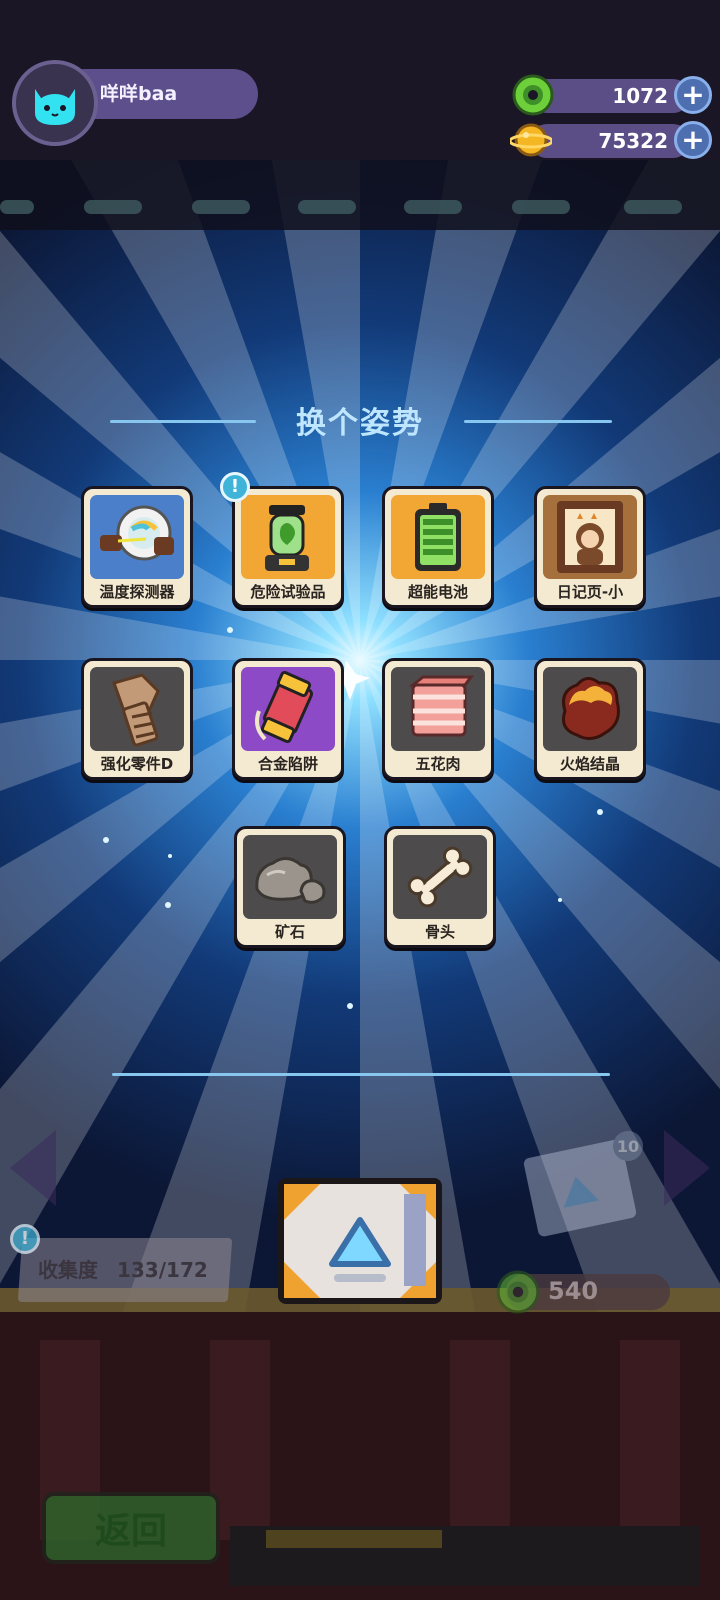 This screenshot has width=720, height=1600. What do you see at coordinates (585, 1185) in the screenshot?
I see `side-blind-box-icon: 10` at bounding box center [585, 1185].